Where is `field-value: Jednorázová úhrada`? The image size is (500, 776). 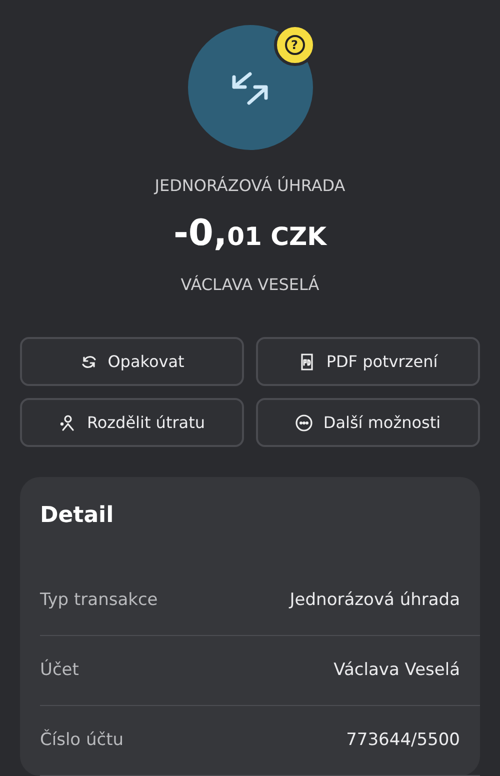 field-value: Jednorázová úhrada is located at coordinates (375, 600).